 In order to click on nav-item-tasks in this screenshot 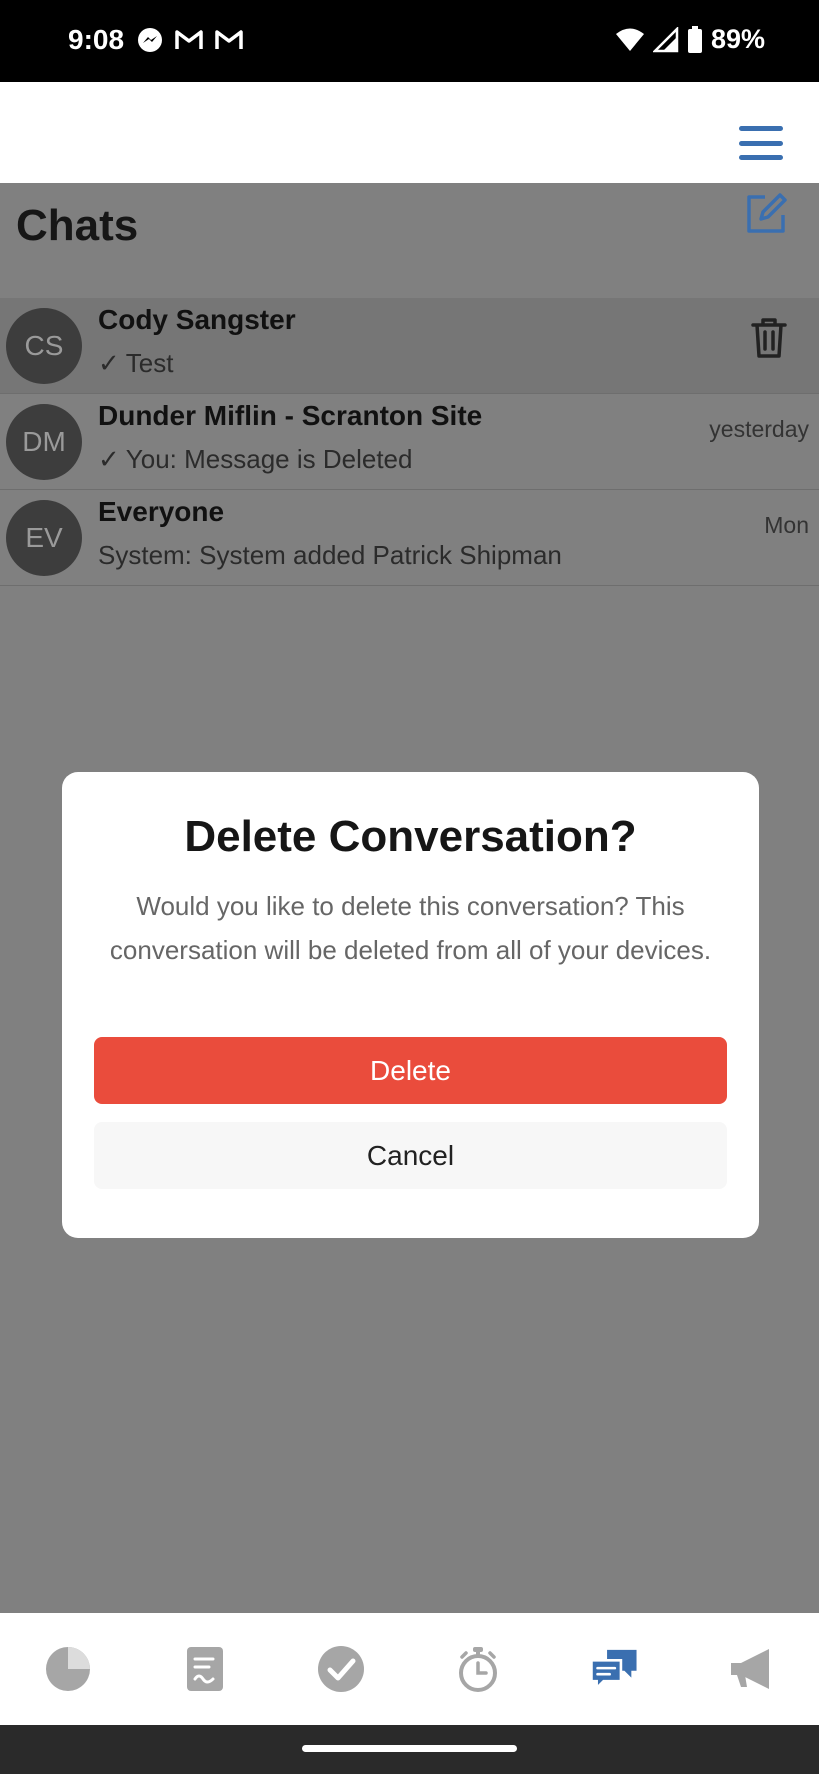, I will do `click(341, 1669)`.